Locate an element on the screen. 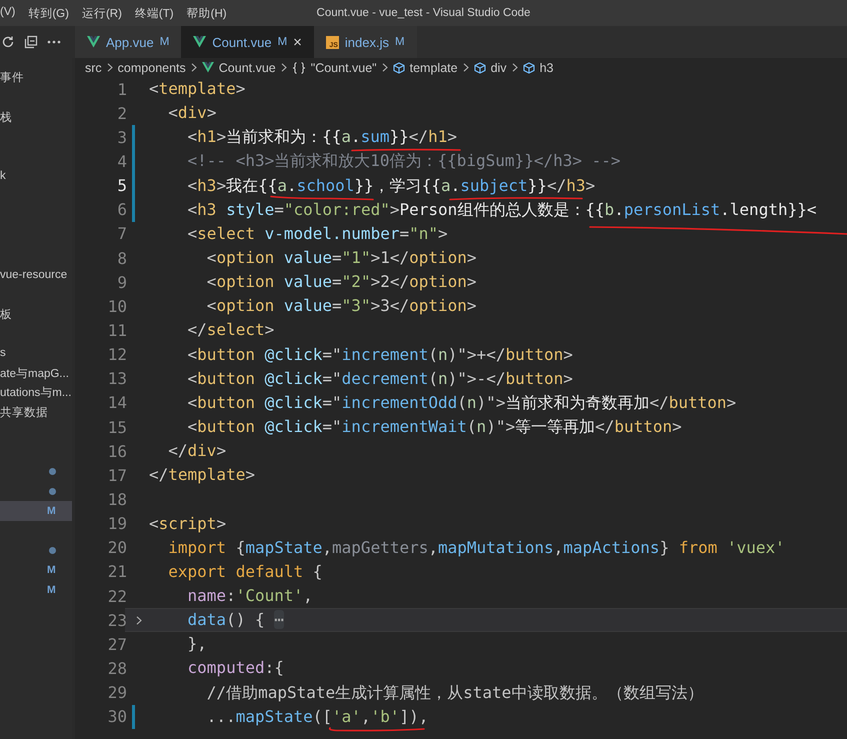  line-number: 13 is located at coordinates (116, 378).